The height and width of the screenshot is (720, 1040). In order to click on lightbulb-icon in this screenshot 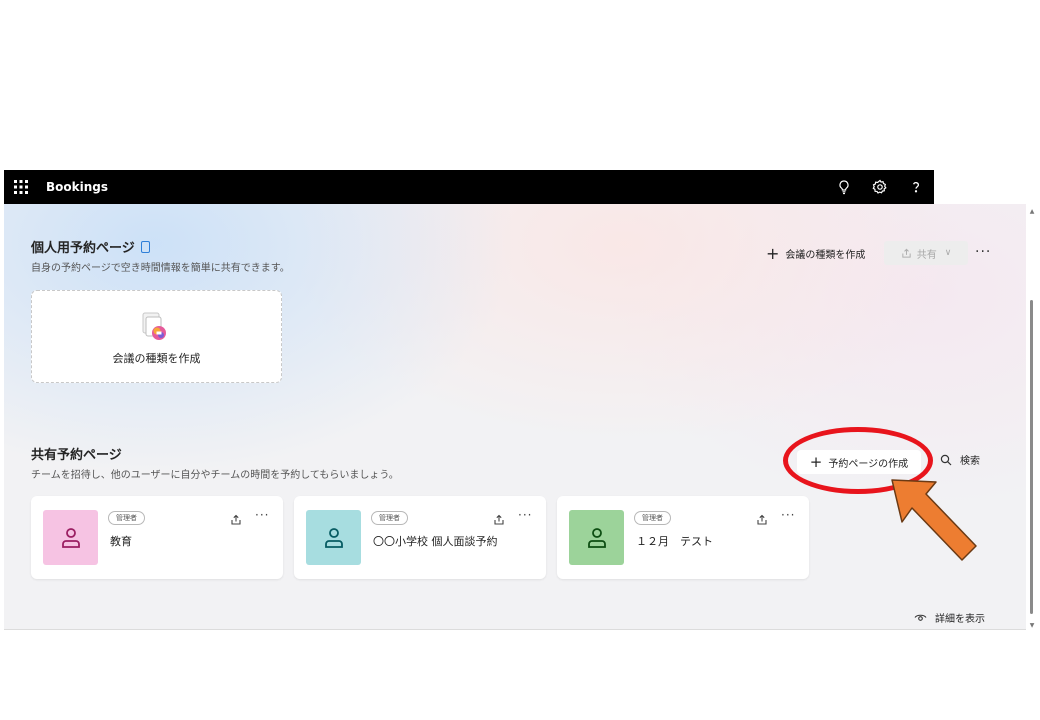, I will do `click(844, 187)`.